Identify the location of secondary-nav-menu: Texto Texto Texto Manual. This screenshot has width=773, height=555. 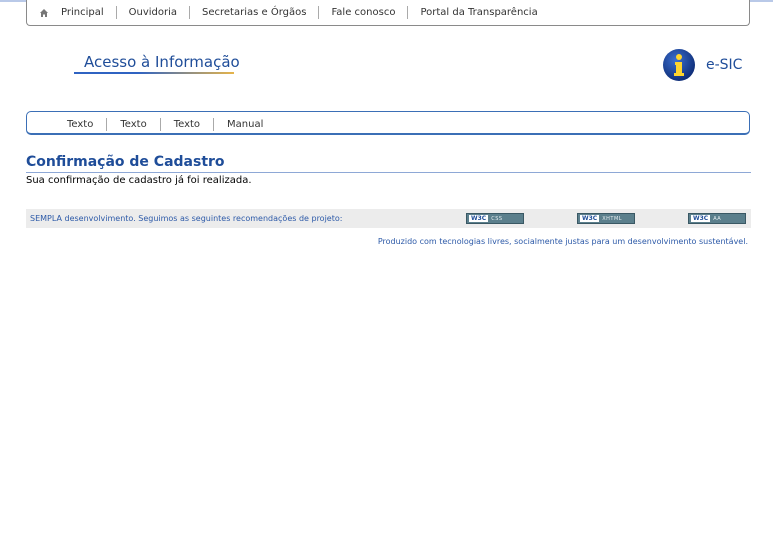
(165, 124).